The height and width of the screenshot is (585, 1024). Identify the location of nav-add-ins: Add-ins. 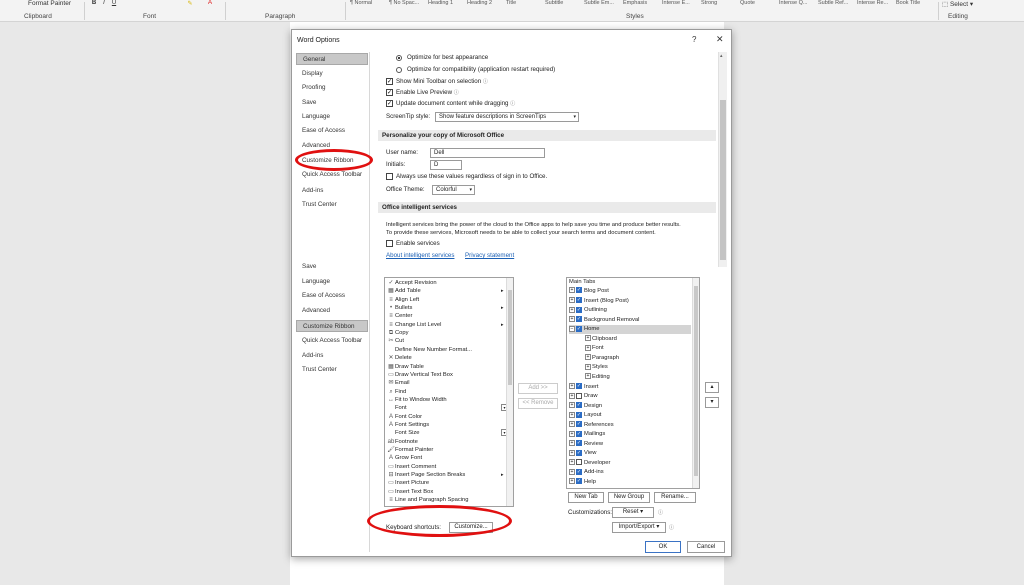
(332, 191).